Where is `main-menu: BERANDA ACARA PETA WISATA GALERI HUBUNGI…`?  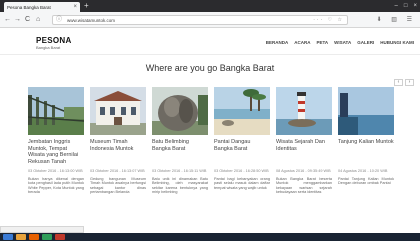
main-menu: BERANDA ACARA PETA WISATA GALERI HUBUNGI… is located at coordinates (340, 42).